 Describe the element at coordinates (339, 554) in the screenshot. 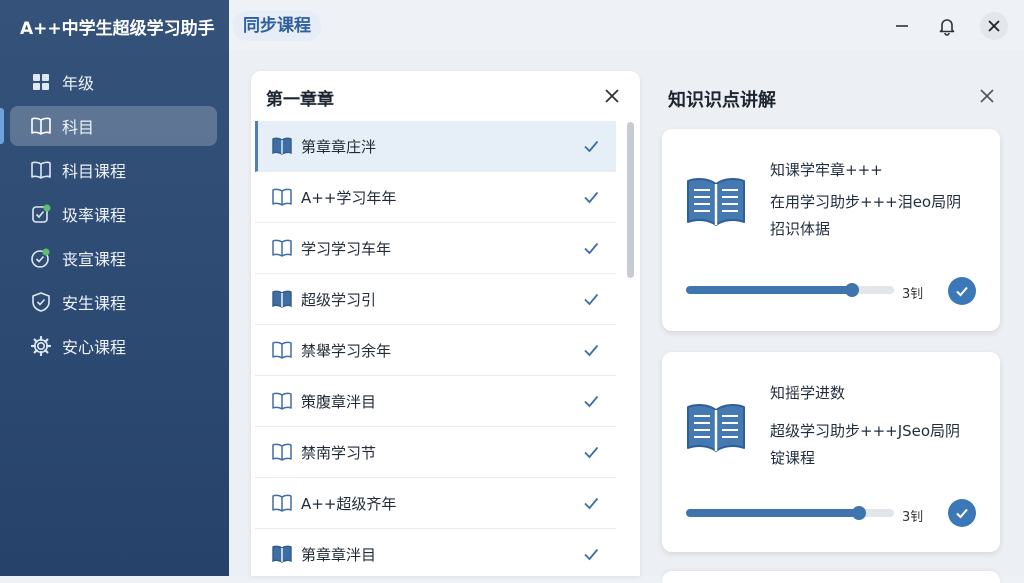

I see `list-item-label: 第章章泮目` at that location.